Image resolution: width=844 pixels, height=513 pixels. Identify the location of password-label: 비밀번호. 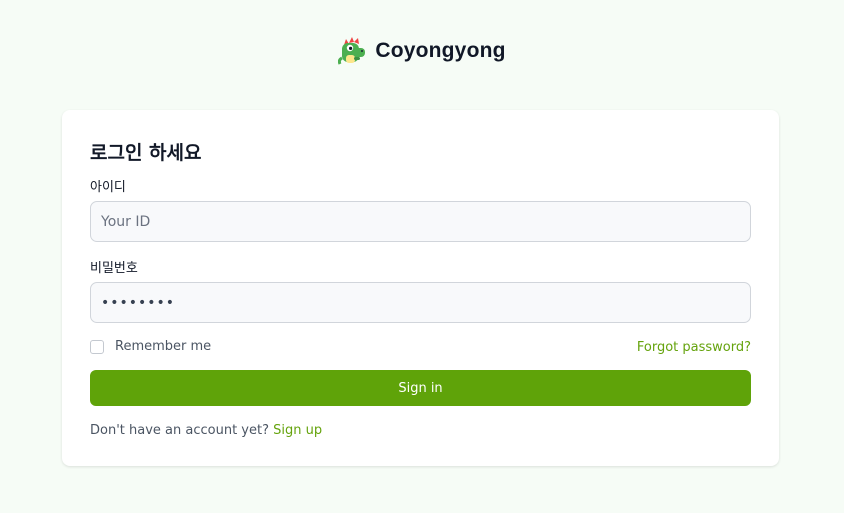
(114, 268).